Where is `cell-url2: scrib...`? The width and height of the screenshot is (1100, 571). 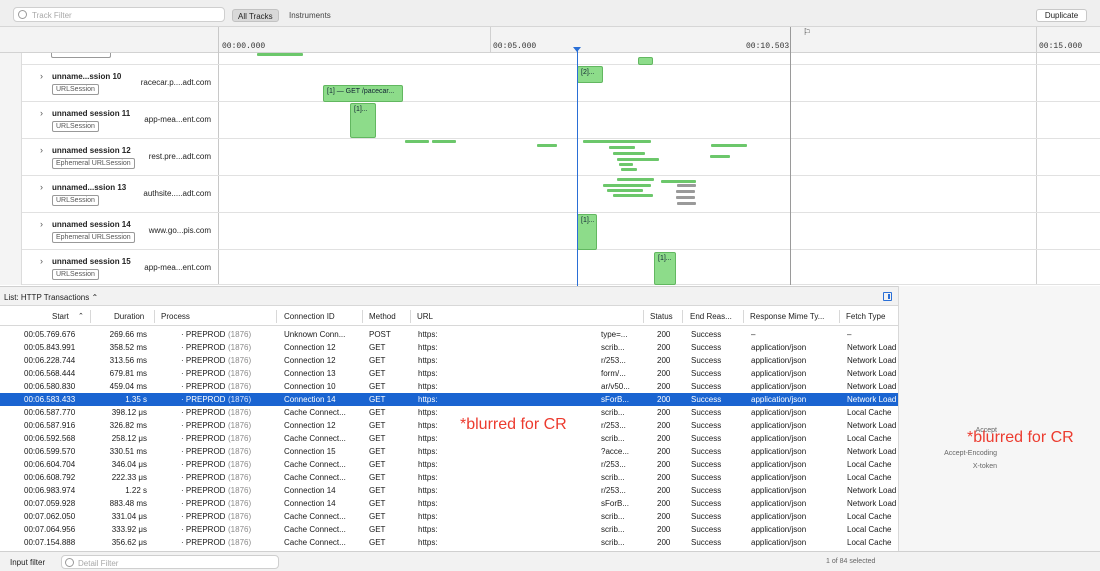 cell-url2: scrib... is located at coordinates (613, 477).